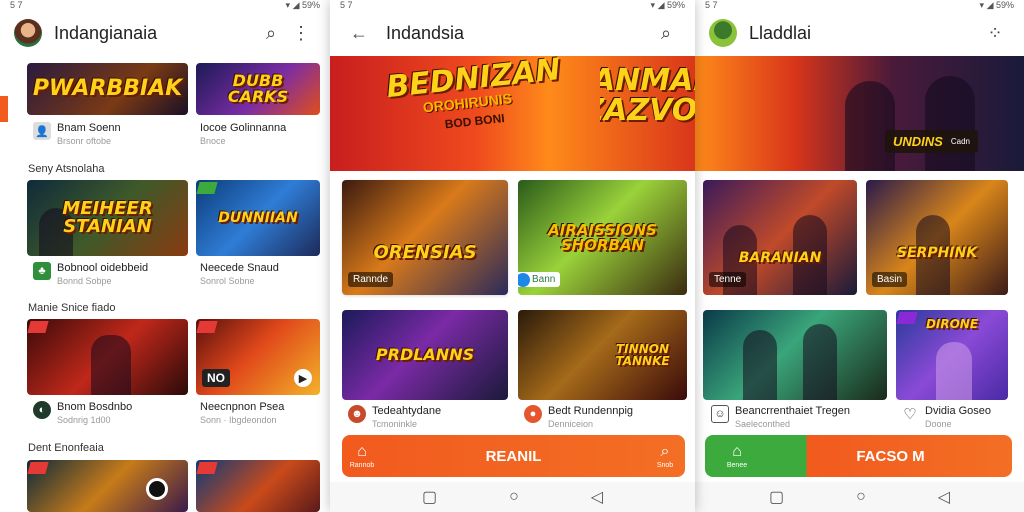  I want to click on game-banner: AIRAISSIONS SHORBAN Bann, so click(602, 237).